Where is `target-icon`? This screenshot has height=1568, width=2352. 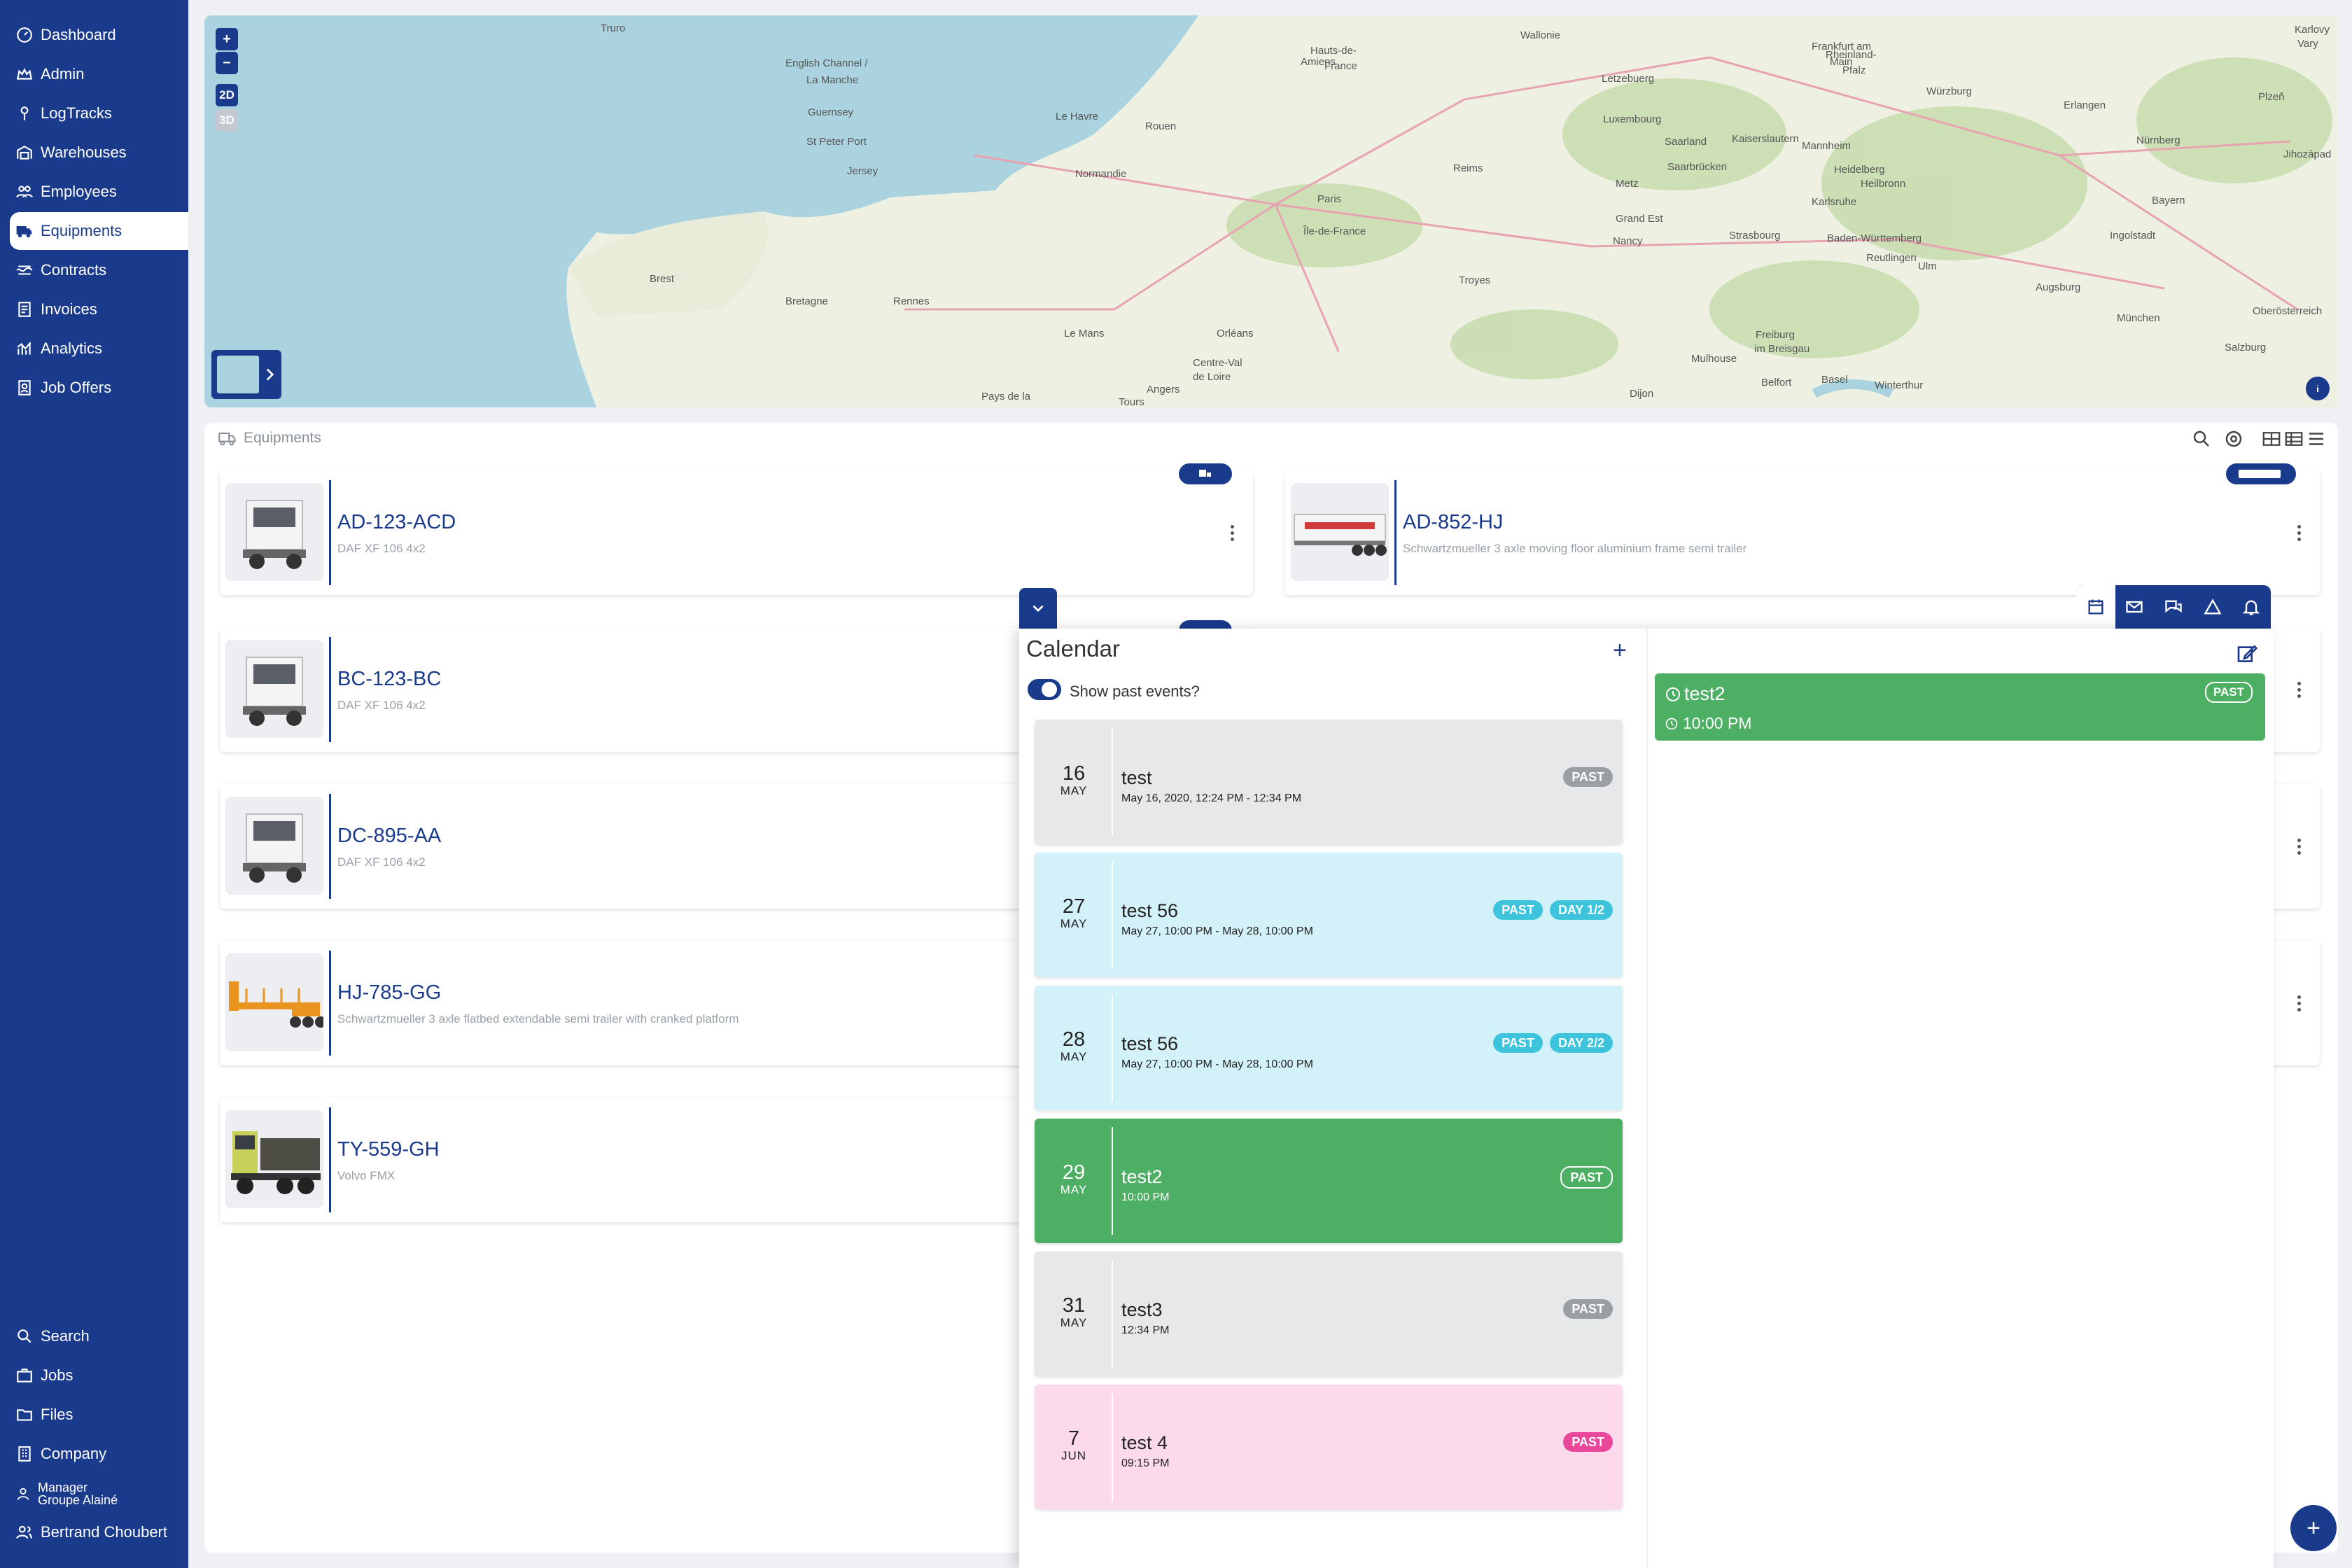
target-icon is located at coordinates (2233, 438).